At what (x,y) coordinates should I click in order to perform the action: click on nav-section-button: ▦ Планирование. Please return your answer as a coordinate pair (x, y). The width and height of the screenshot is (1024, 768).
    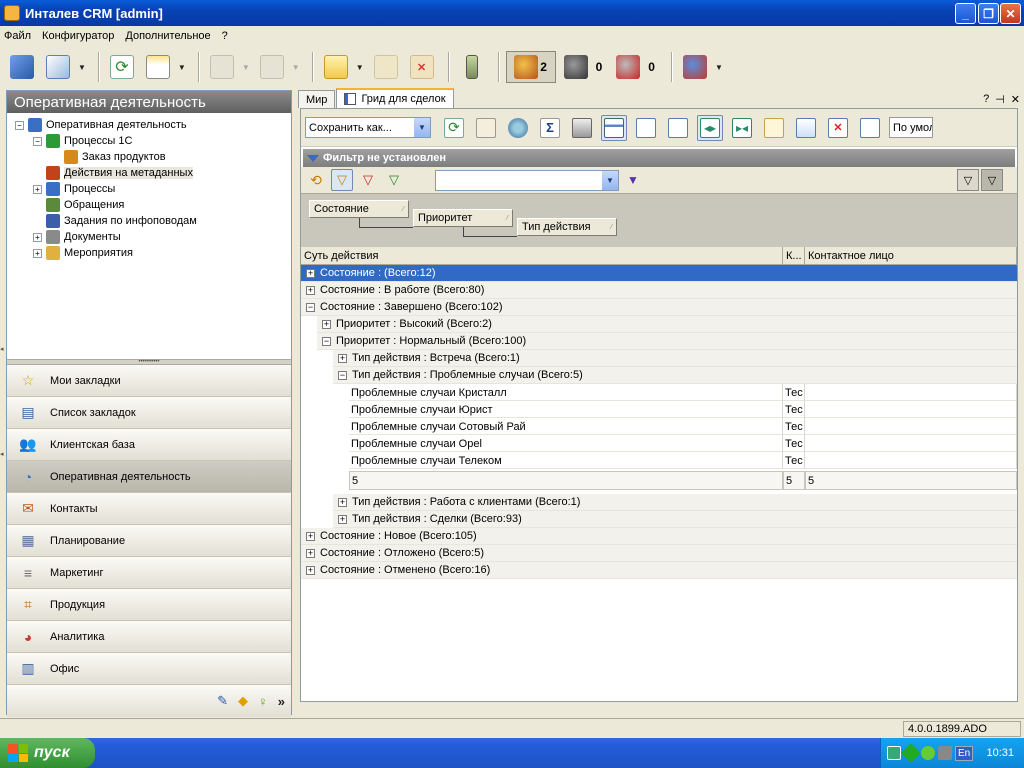
    Looking at the image, I should click on (149, 541).